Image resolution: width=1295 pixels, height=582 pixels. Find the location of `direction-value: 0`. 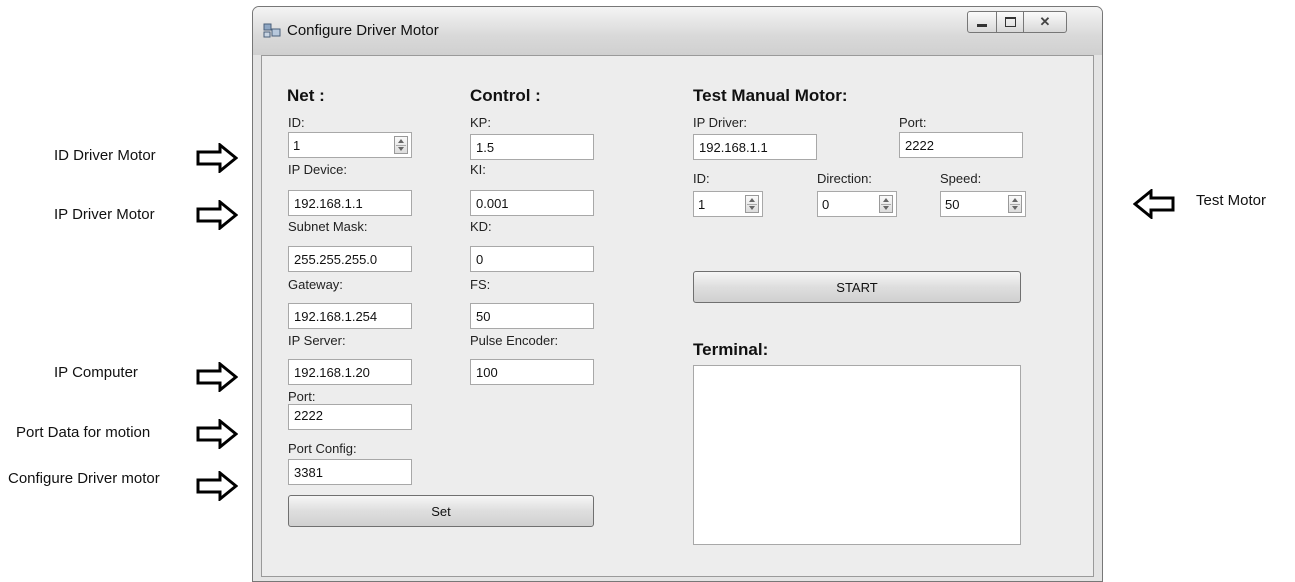

direction-value: 0 is located at coordinates (826, 204).